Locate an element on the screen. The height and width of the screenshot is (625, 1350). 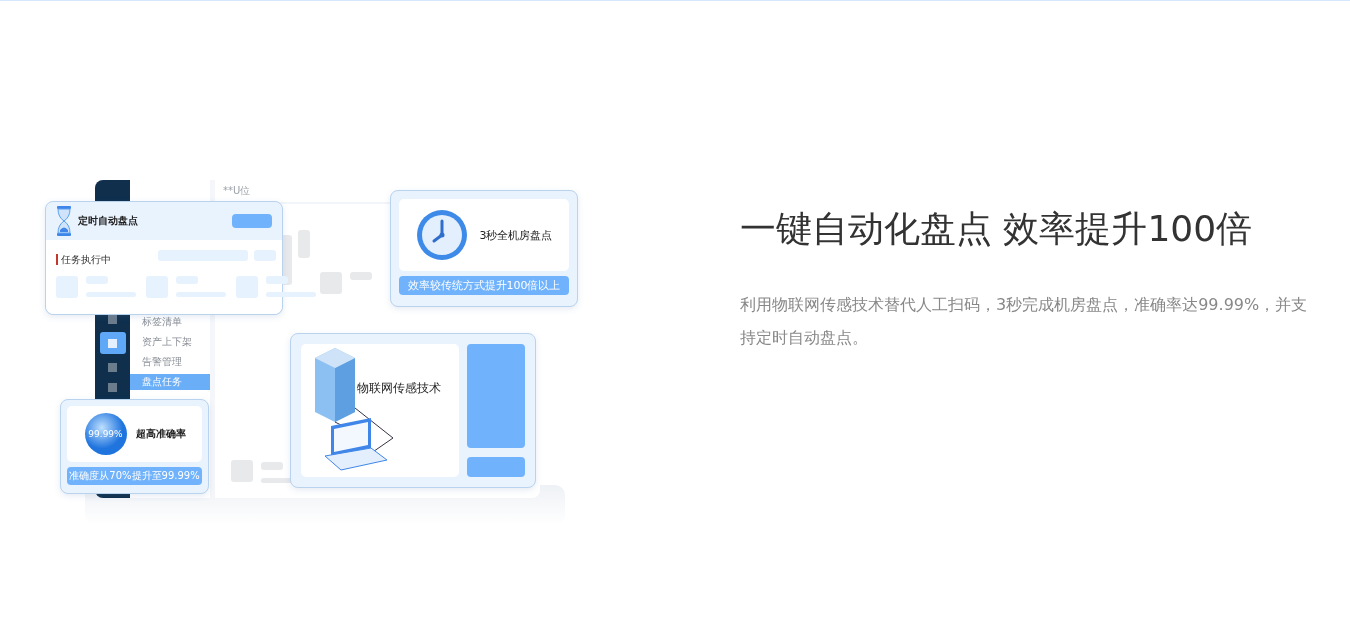
feature-title: 一键自动化盘点 效率提升100倍 is located at coordinates (997, 229).